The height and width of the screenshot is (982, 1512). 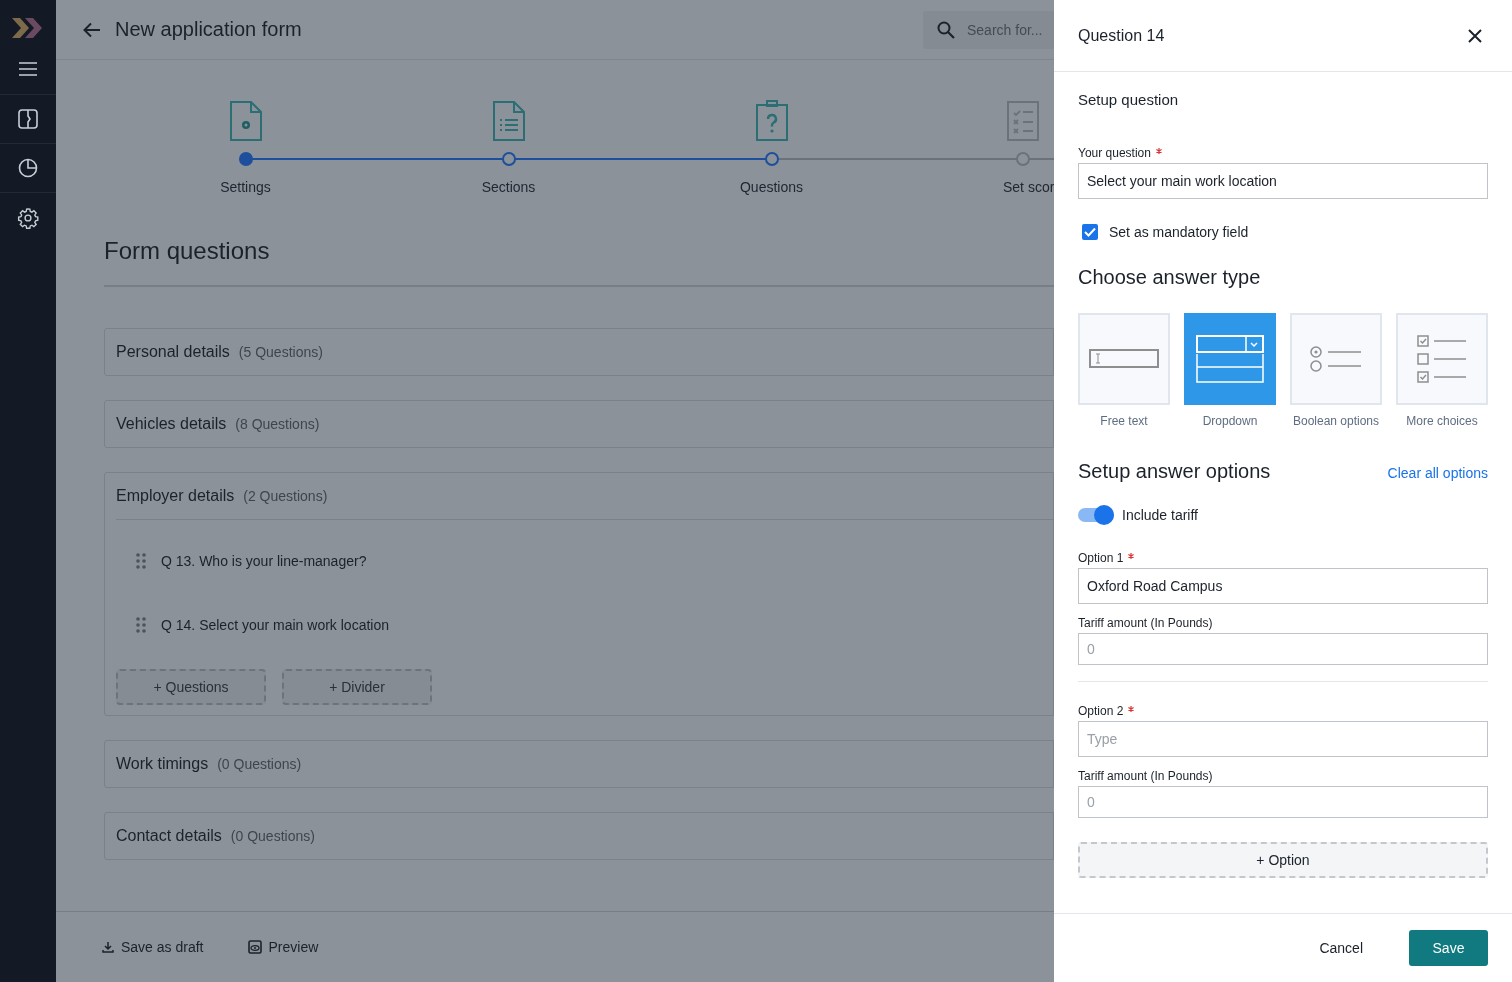 I want to click on logo-icon, so click(x=28, y=28).